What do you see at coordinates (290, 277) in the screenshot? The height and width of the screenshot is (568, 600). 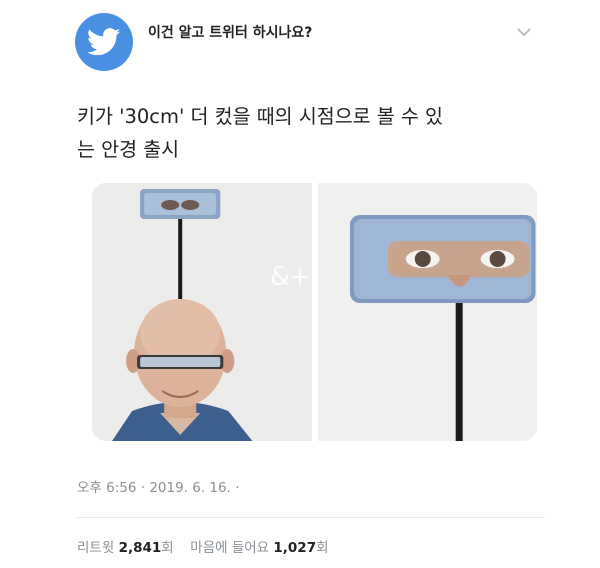 I see `watermark: &+` at bounding box center [290, 277].